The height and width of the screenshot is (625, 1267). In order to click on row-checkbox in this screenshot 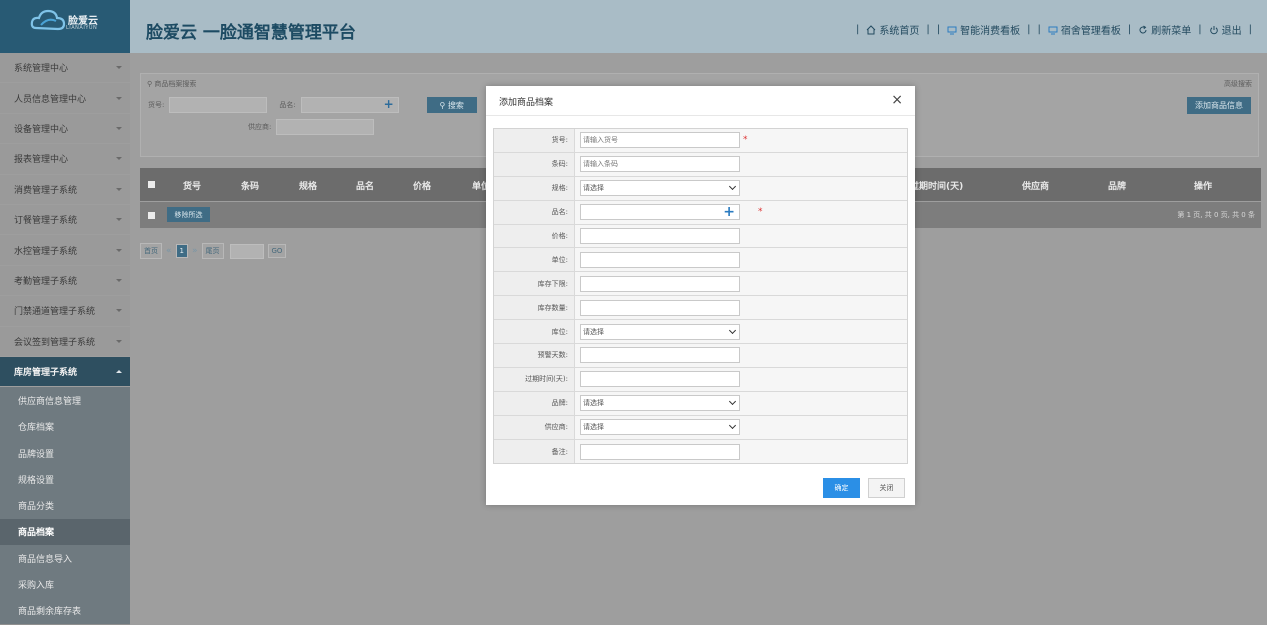, I will do `click(151, 215)`.